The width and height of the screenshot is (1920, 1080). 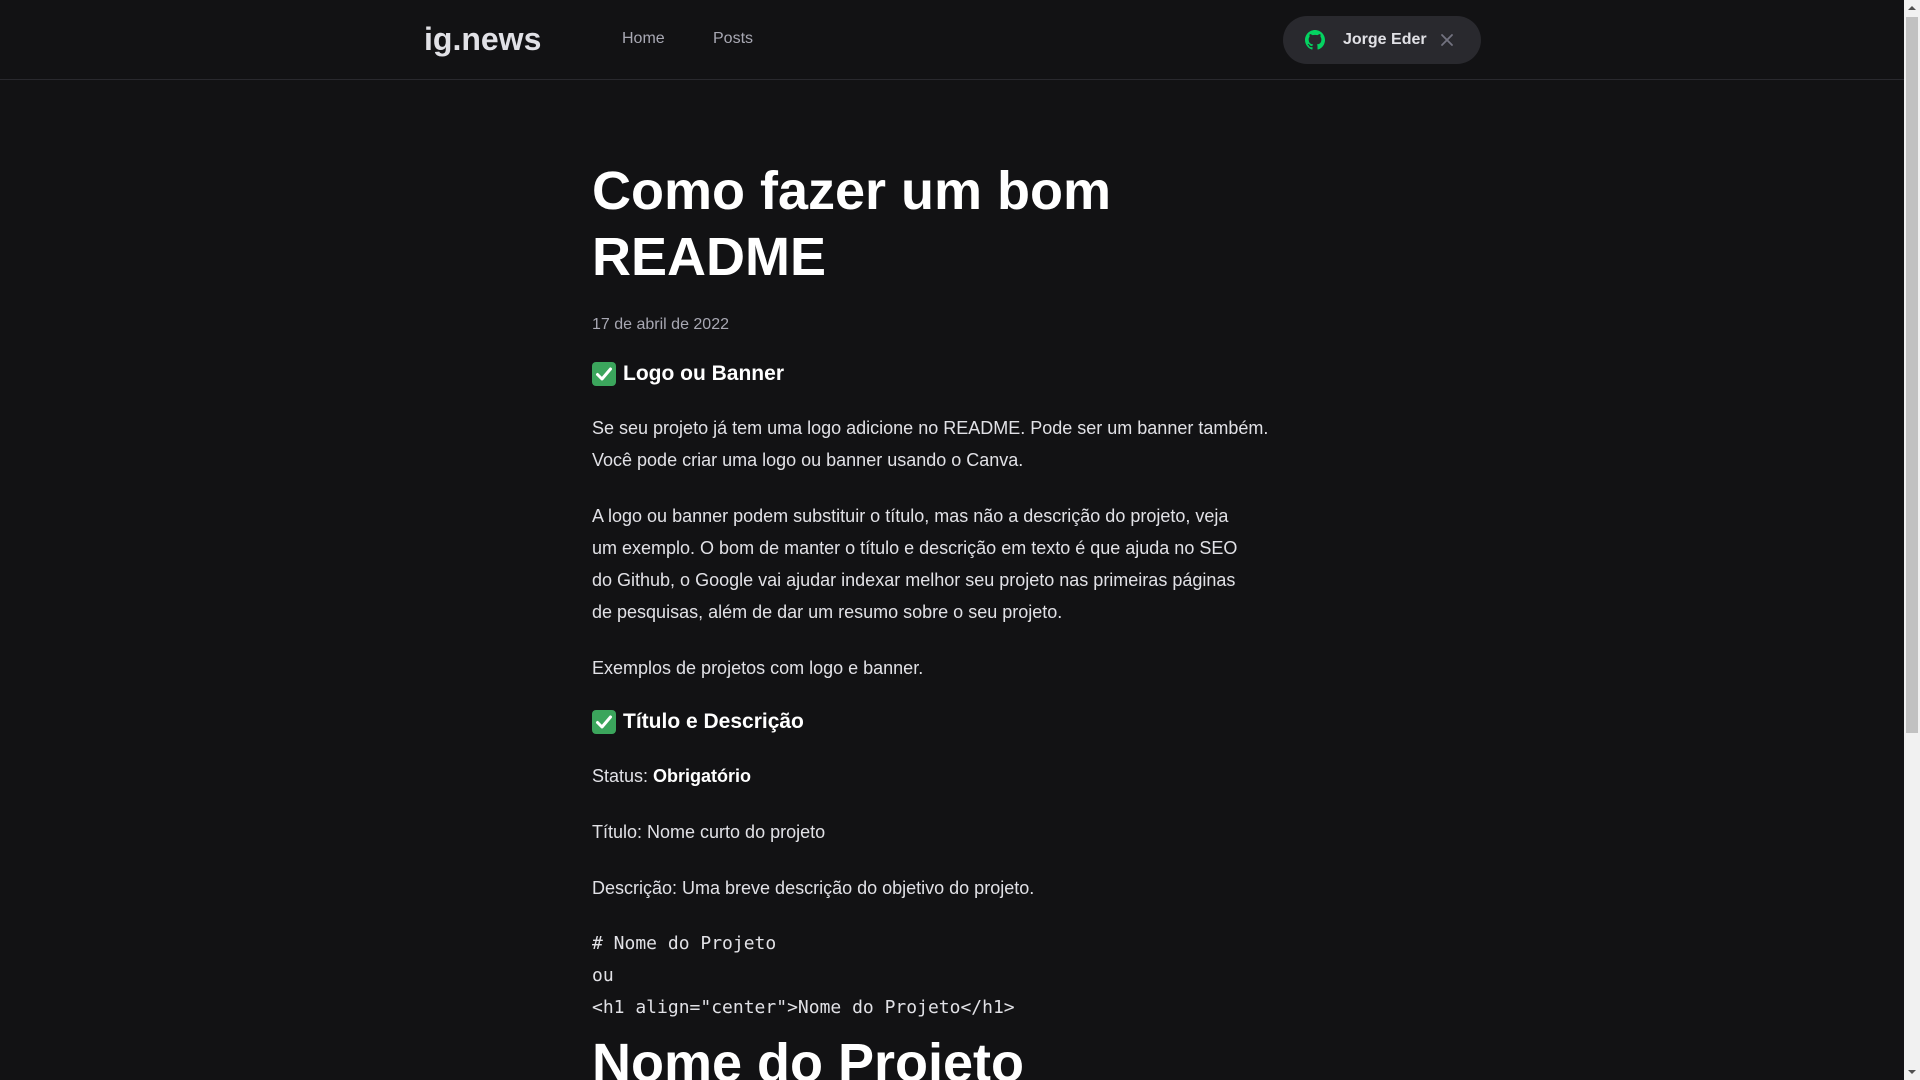 I want to click on paragraph: Título: Nome curto do projeto, so click(x=709, y=832).